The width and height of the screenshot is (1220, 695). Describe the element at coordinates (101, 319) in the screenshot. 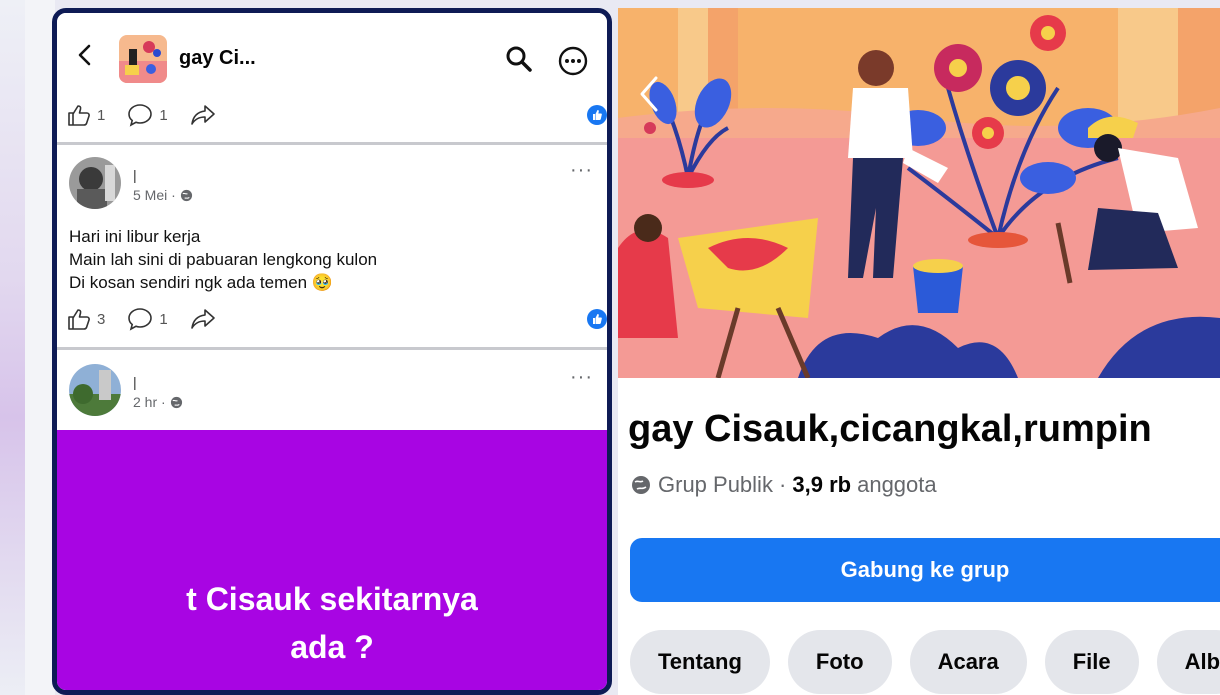

I see `like-count: 3` at that location.